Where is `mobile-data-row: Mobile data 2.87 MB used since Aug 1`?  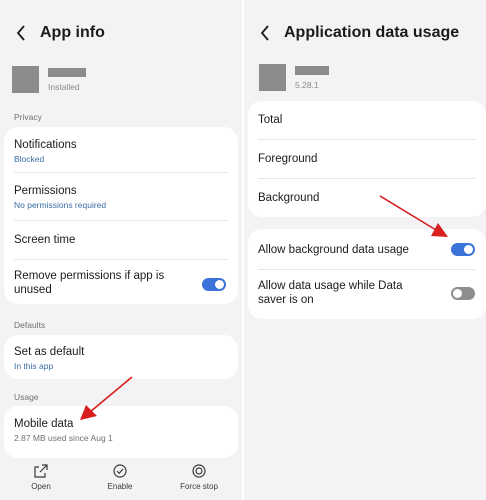 mobile-data-row: Mobile data 2.87 MB used since Aug 1 is located at coordinates (121, 430).